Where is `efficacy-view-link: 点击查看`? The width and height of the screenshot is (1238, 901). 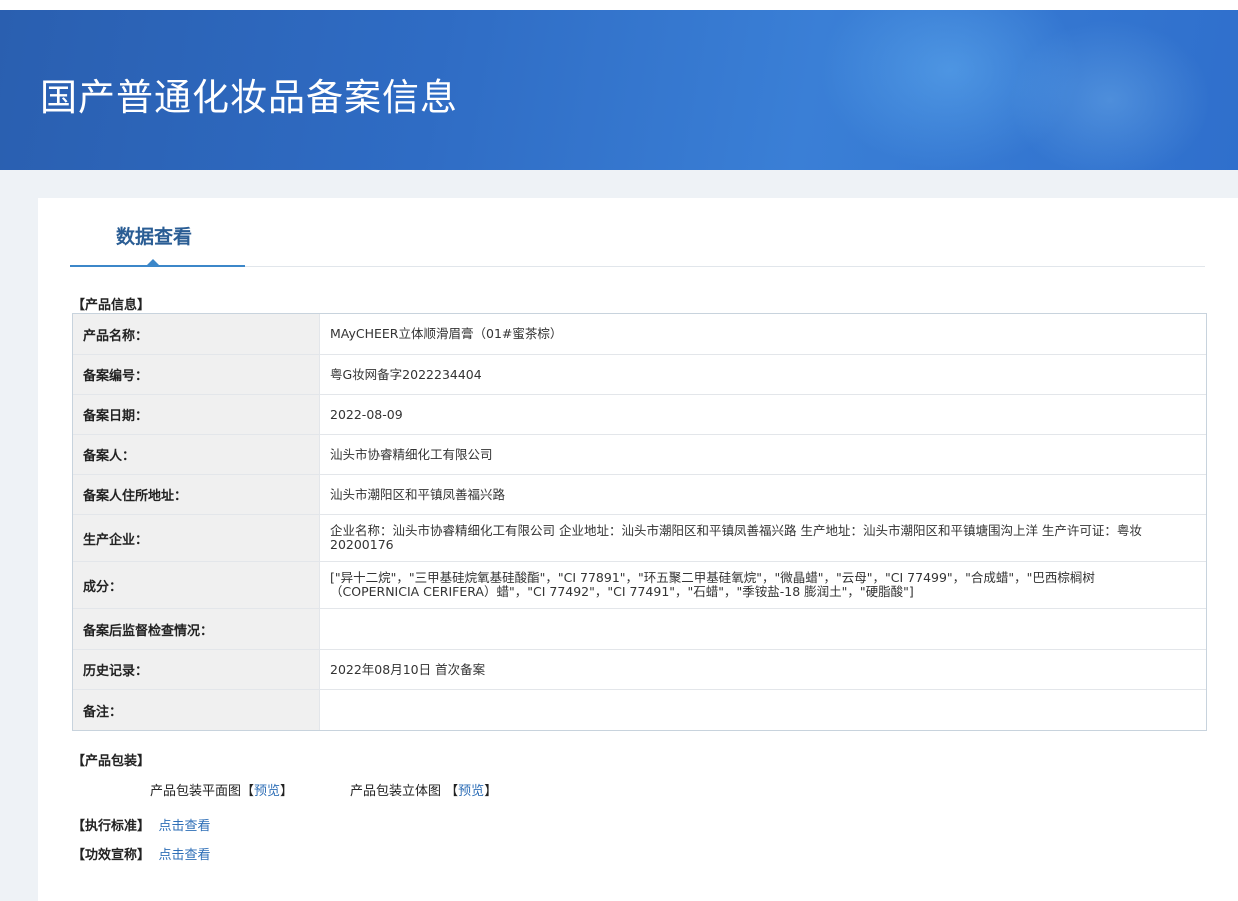 efficacy-view-link: 点击查看 is located at coordinates (185, 855).